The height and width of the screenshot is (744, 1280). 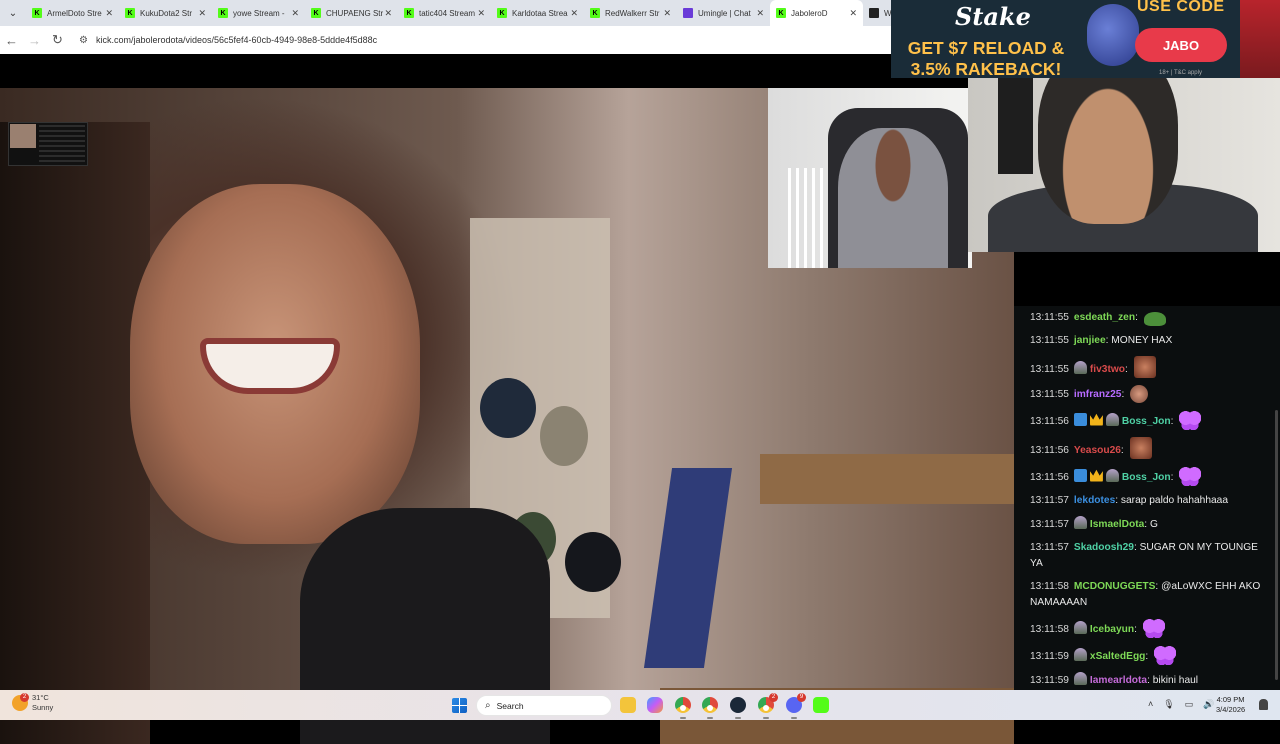 I want to click on chat-timestamp: 13:11:57, so click(x=1049, y=547).